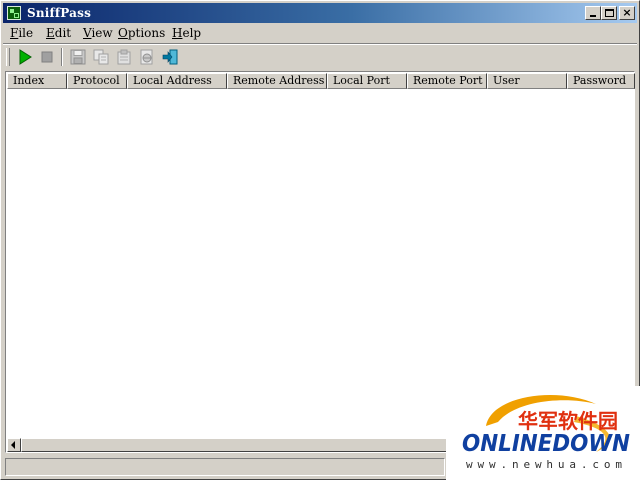 This screenshot has height=484, width=640. What do you see at coordinates (59, 13) in the screenshot?
I see `window-title: SniffPass` at bounding box center [59, 13].